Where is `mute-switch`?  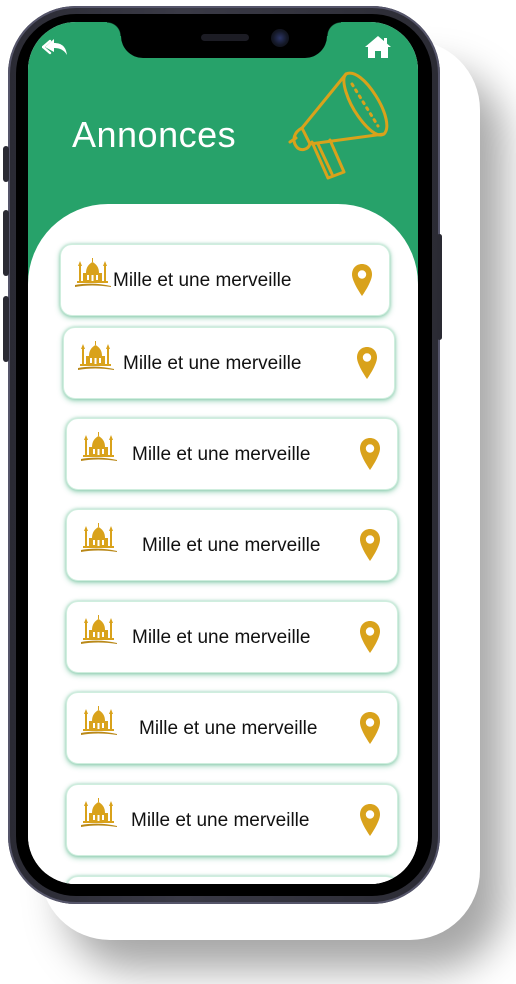 mute-switch is located at coordinates (6, 164).